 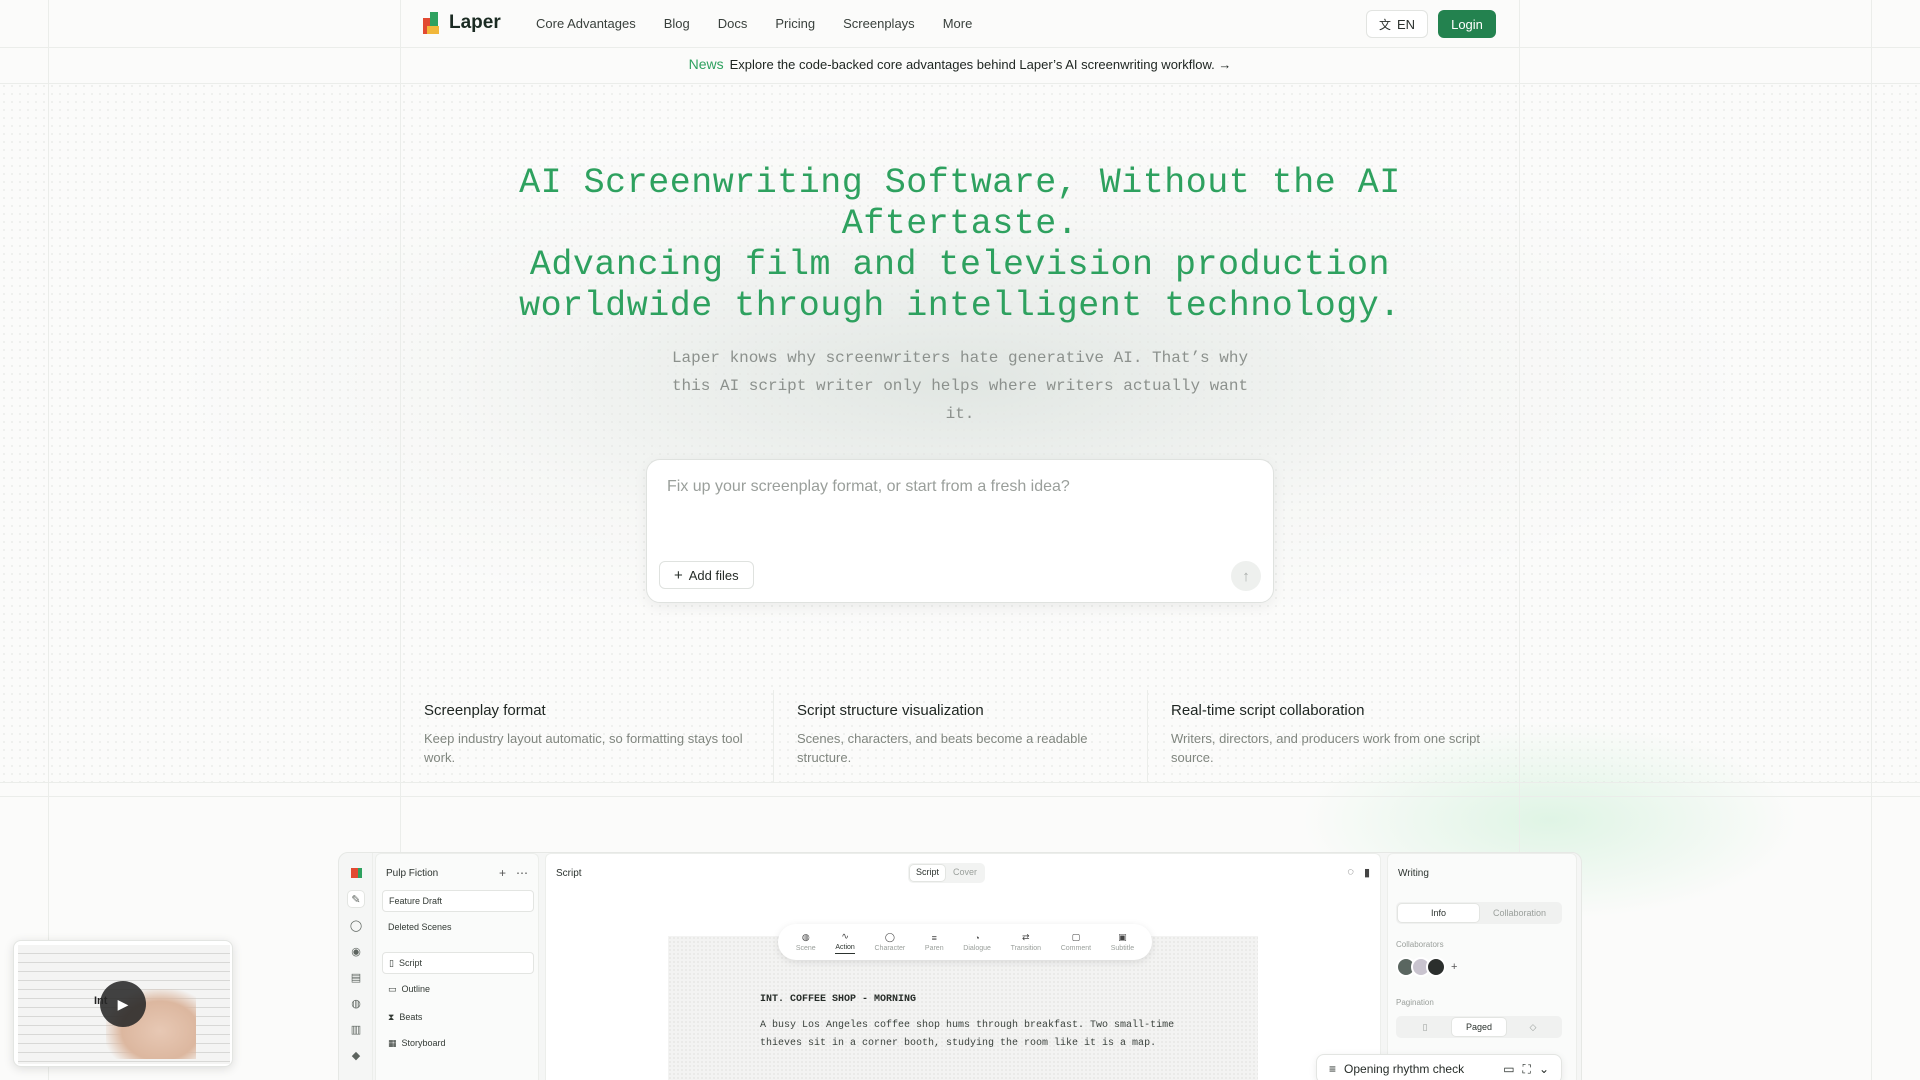 What do you see at coordinates (485, 710) in the screenshot?
I see `feature-title: Screenplay format` at bounding box center [485, 710].